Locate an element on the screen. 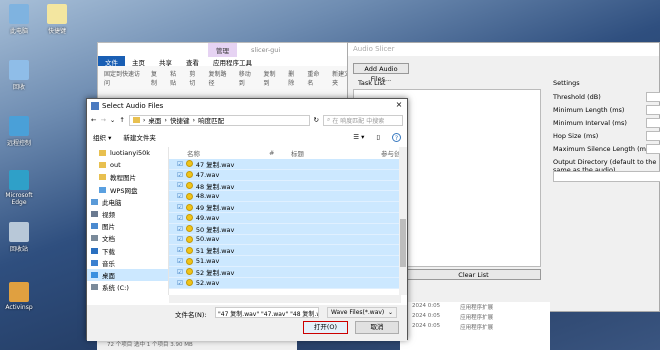  file-row: ☑ 50 复制.wav is located at coordinates (286, 229).